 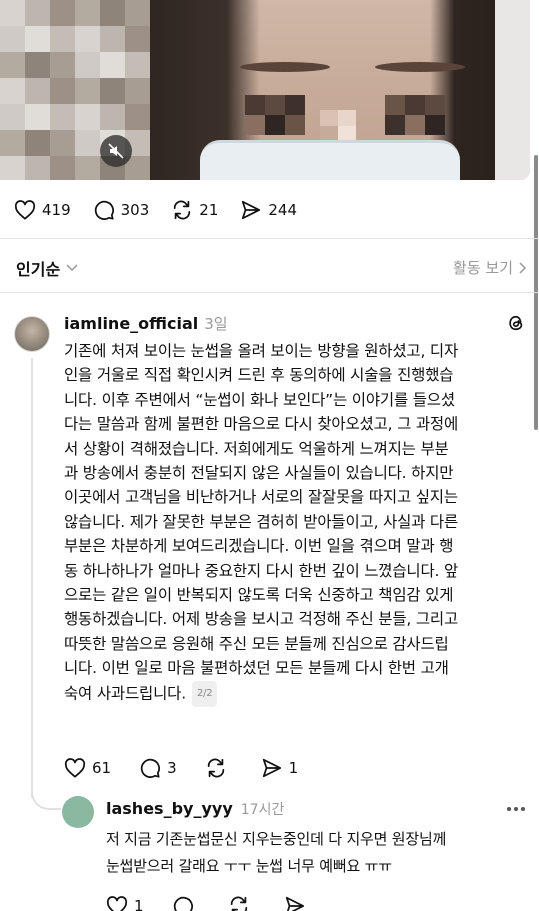 I want to click on comment-button: 303, so click(x=121, y=210).